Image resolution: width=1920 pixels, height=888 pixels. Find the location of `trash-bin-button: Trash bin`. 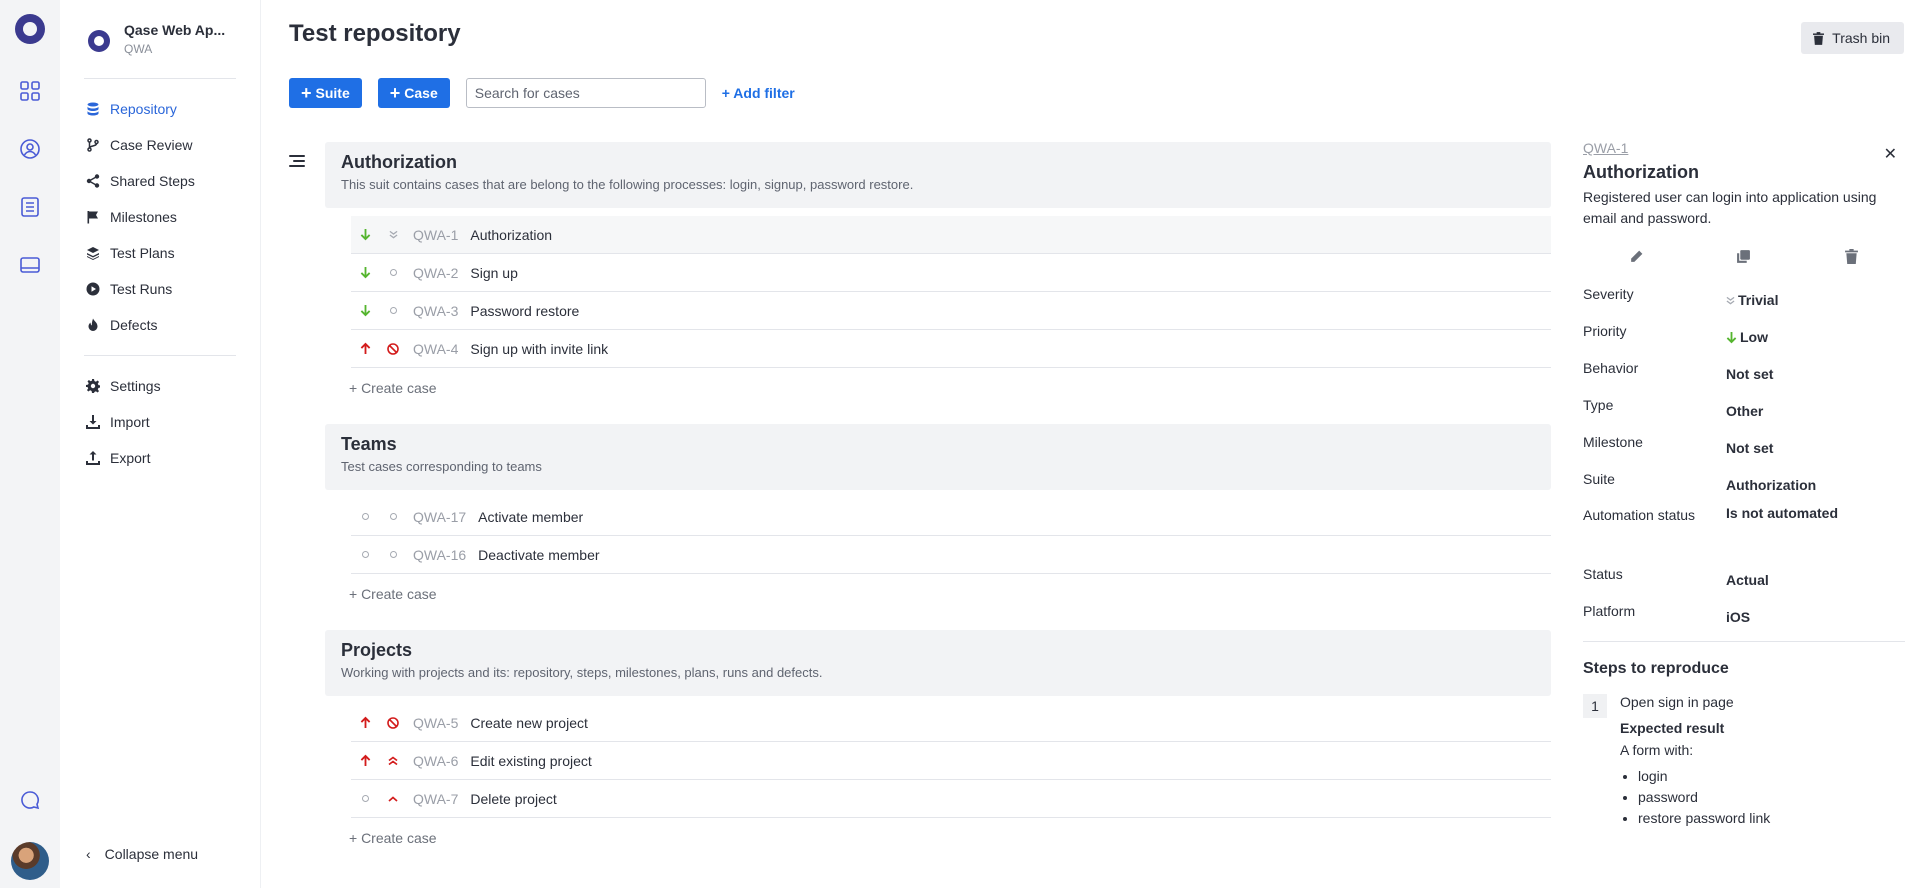

trash-bin-button: Trash bin is located at coordinates (1852, 38).